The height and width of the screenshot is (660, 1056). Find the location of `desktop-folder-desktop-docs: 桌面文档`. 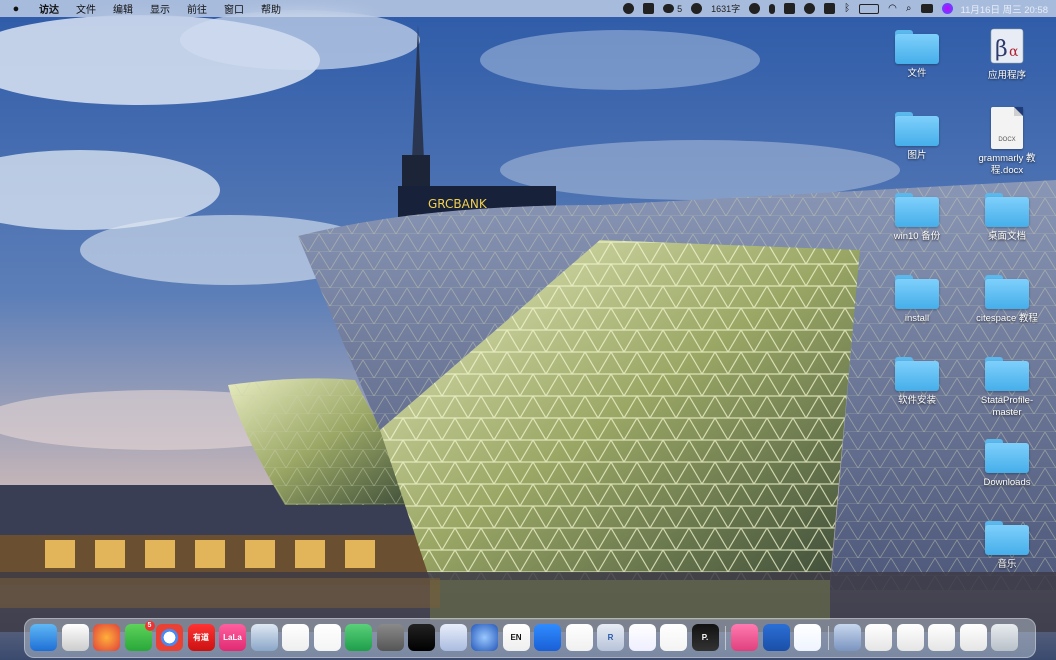

desktop-folder-desktop-docs: 桌面文档 is located at coordinates (1007, 218).